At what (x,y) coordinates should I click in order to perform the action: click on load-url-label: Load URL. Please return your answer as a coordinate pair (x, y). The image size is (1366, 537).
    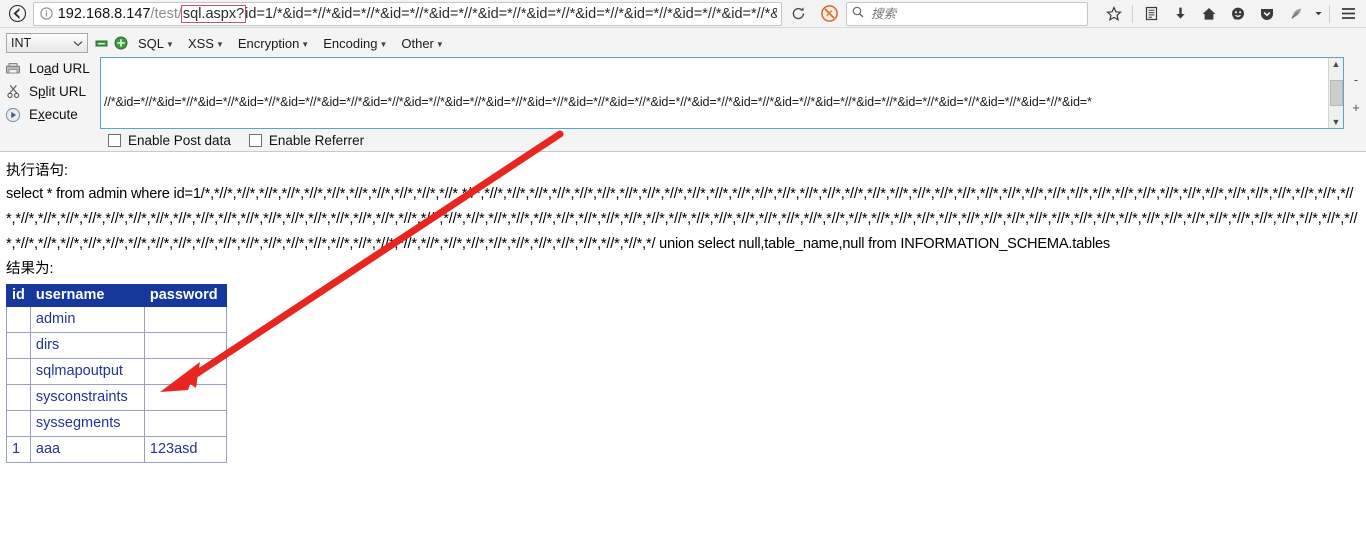
    Looking at the image, I should click on (59, 68).